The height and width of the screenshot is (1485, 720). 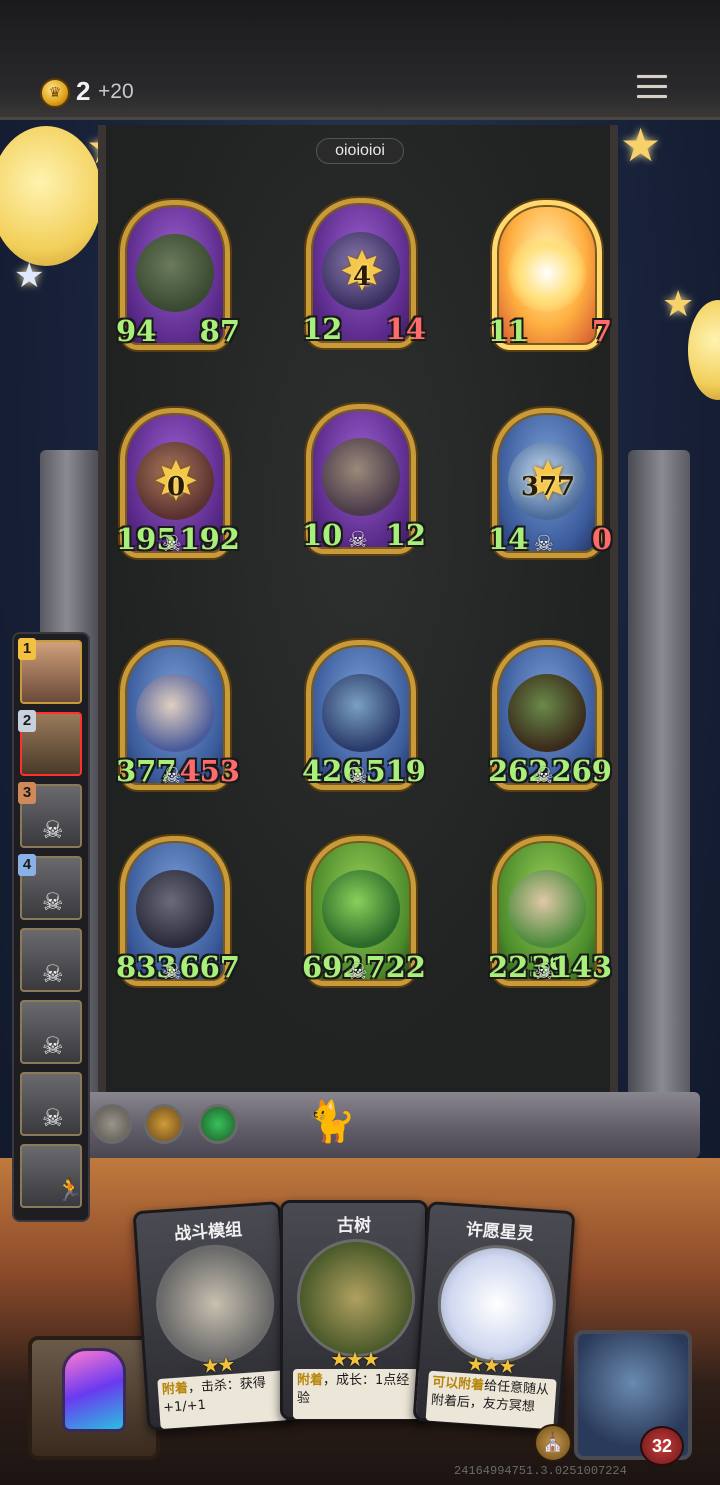 I want to click on unit-card-glowing-card: 11 7, so click(x=549, y=280).